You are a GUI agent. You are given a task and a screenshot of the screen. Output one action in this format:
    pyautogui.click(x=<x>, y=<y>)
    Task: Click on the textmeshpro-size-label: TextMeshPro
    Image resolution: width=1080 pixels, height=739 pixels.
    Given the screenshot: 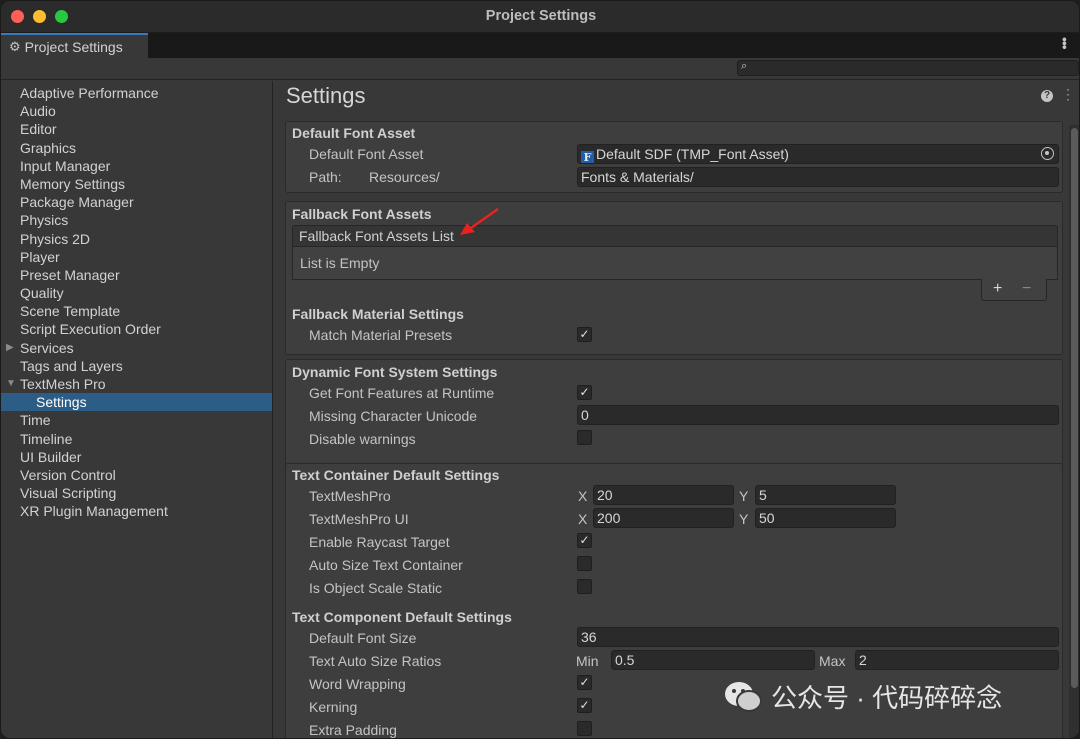 What is the action you would take?
    pyautogui.click(x=350, y=496)
    